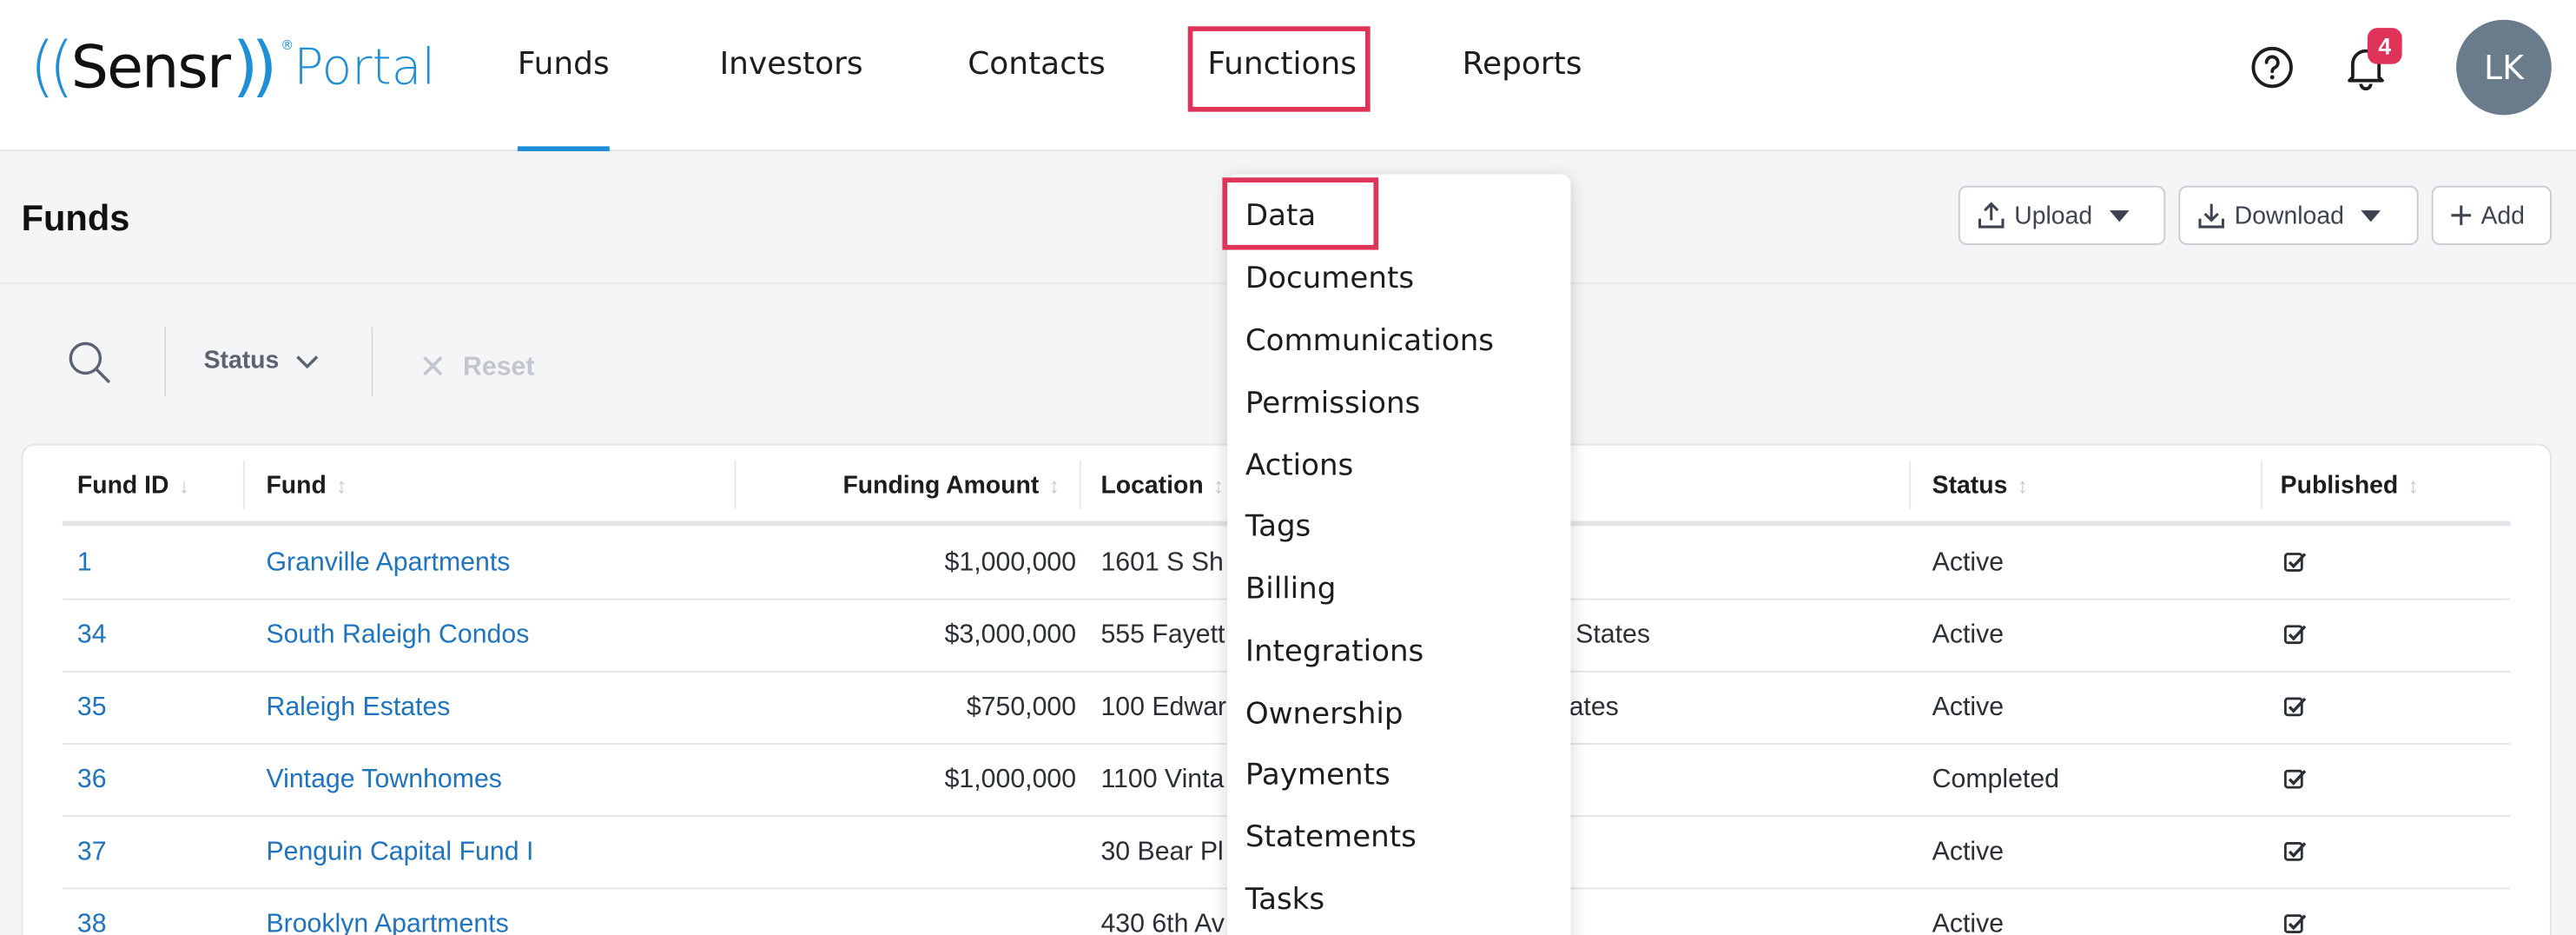 Image resolution: width=2576 pixels, height=935 pixels. What do you see at coordinates (383, 781) in the screenshot?
I see `fund-name-link: Vintage Townhomes` at bounding box center [383, 781].